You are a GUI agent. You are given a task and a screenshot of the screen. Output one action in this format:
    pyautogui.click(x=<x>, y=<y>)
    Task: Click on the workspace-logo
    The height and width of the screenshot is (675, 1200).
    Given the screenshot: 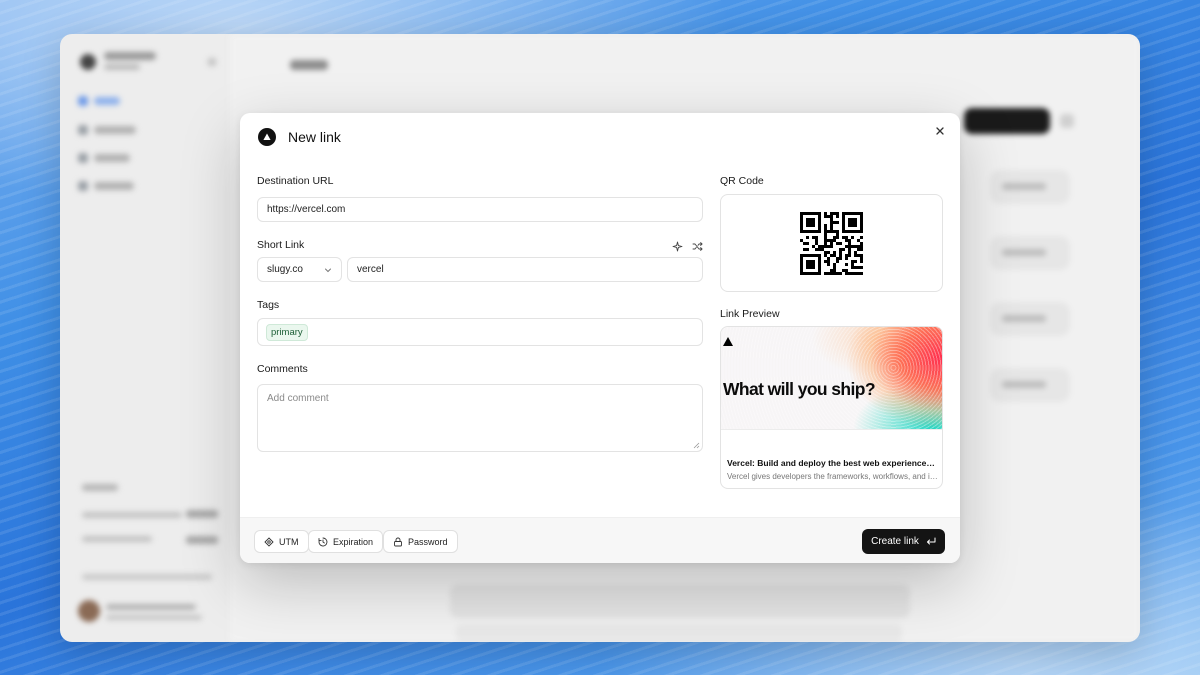 What is the action you would take?
    pyautogui.click(x=88, y=62)
    